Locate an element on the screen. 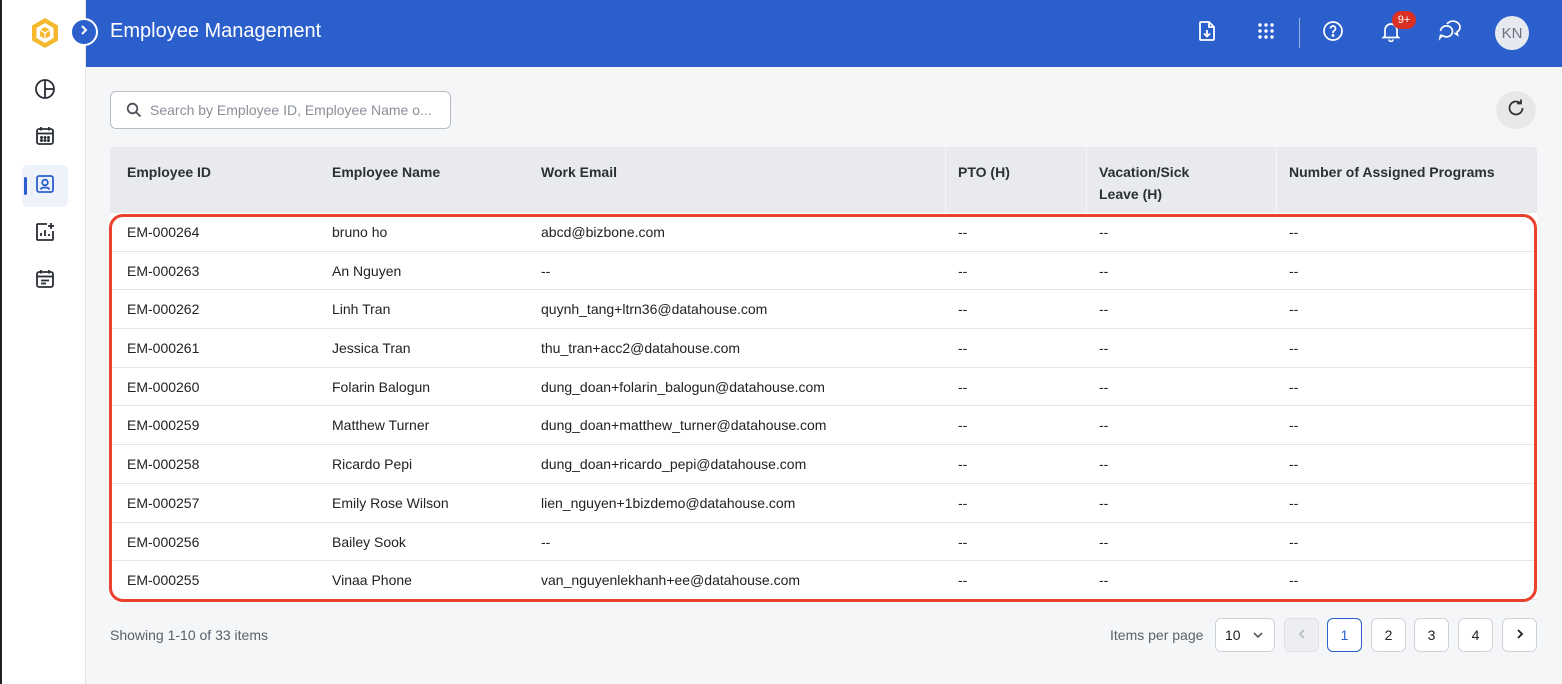 Image resolution: width=1562 pixels, height=684 pixels. cell-work-email: thu_tran+acc2@datahouse.com is located at coordinates (641, 348).